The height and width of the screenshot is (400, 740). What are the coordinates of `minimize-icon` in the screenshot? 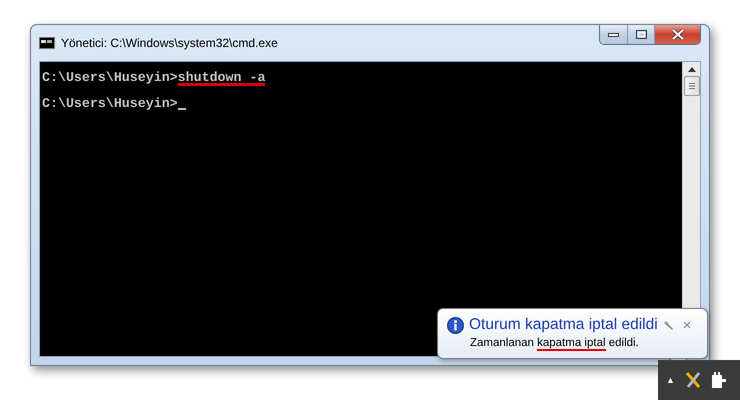 It's located at (613, 34).